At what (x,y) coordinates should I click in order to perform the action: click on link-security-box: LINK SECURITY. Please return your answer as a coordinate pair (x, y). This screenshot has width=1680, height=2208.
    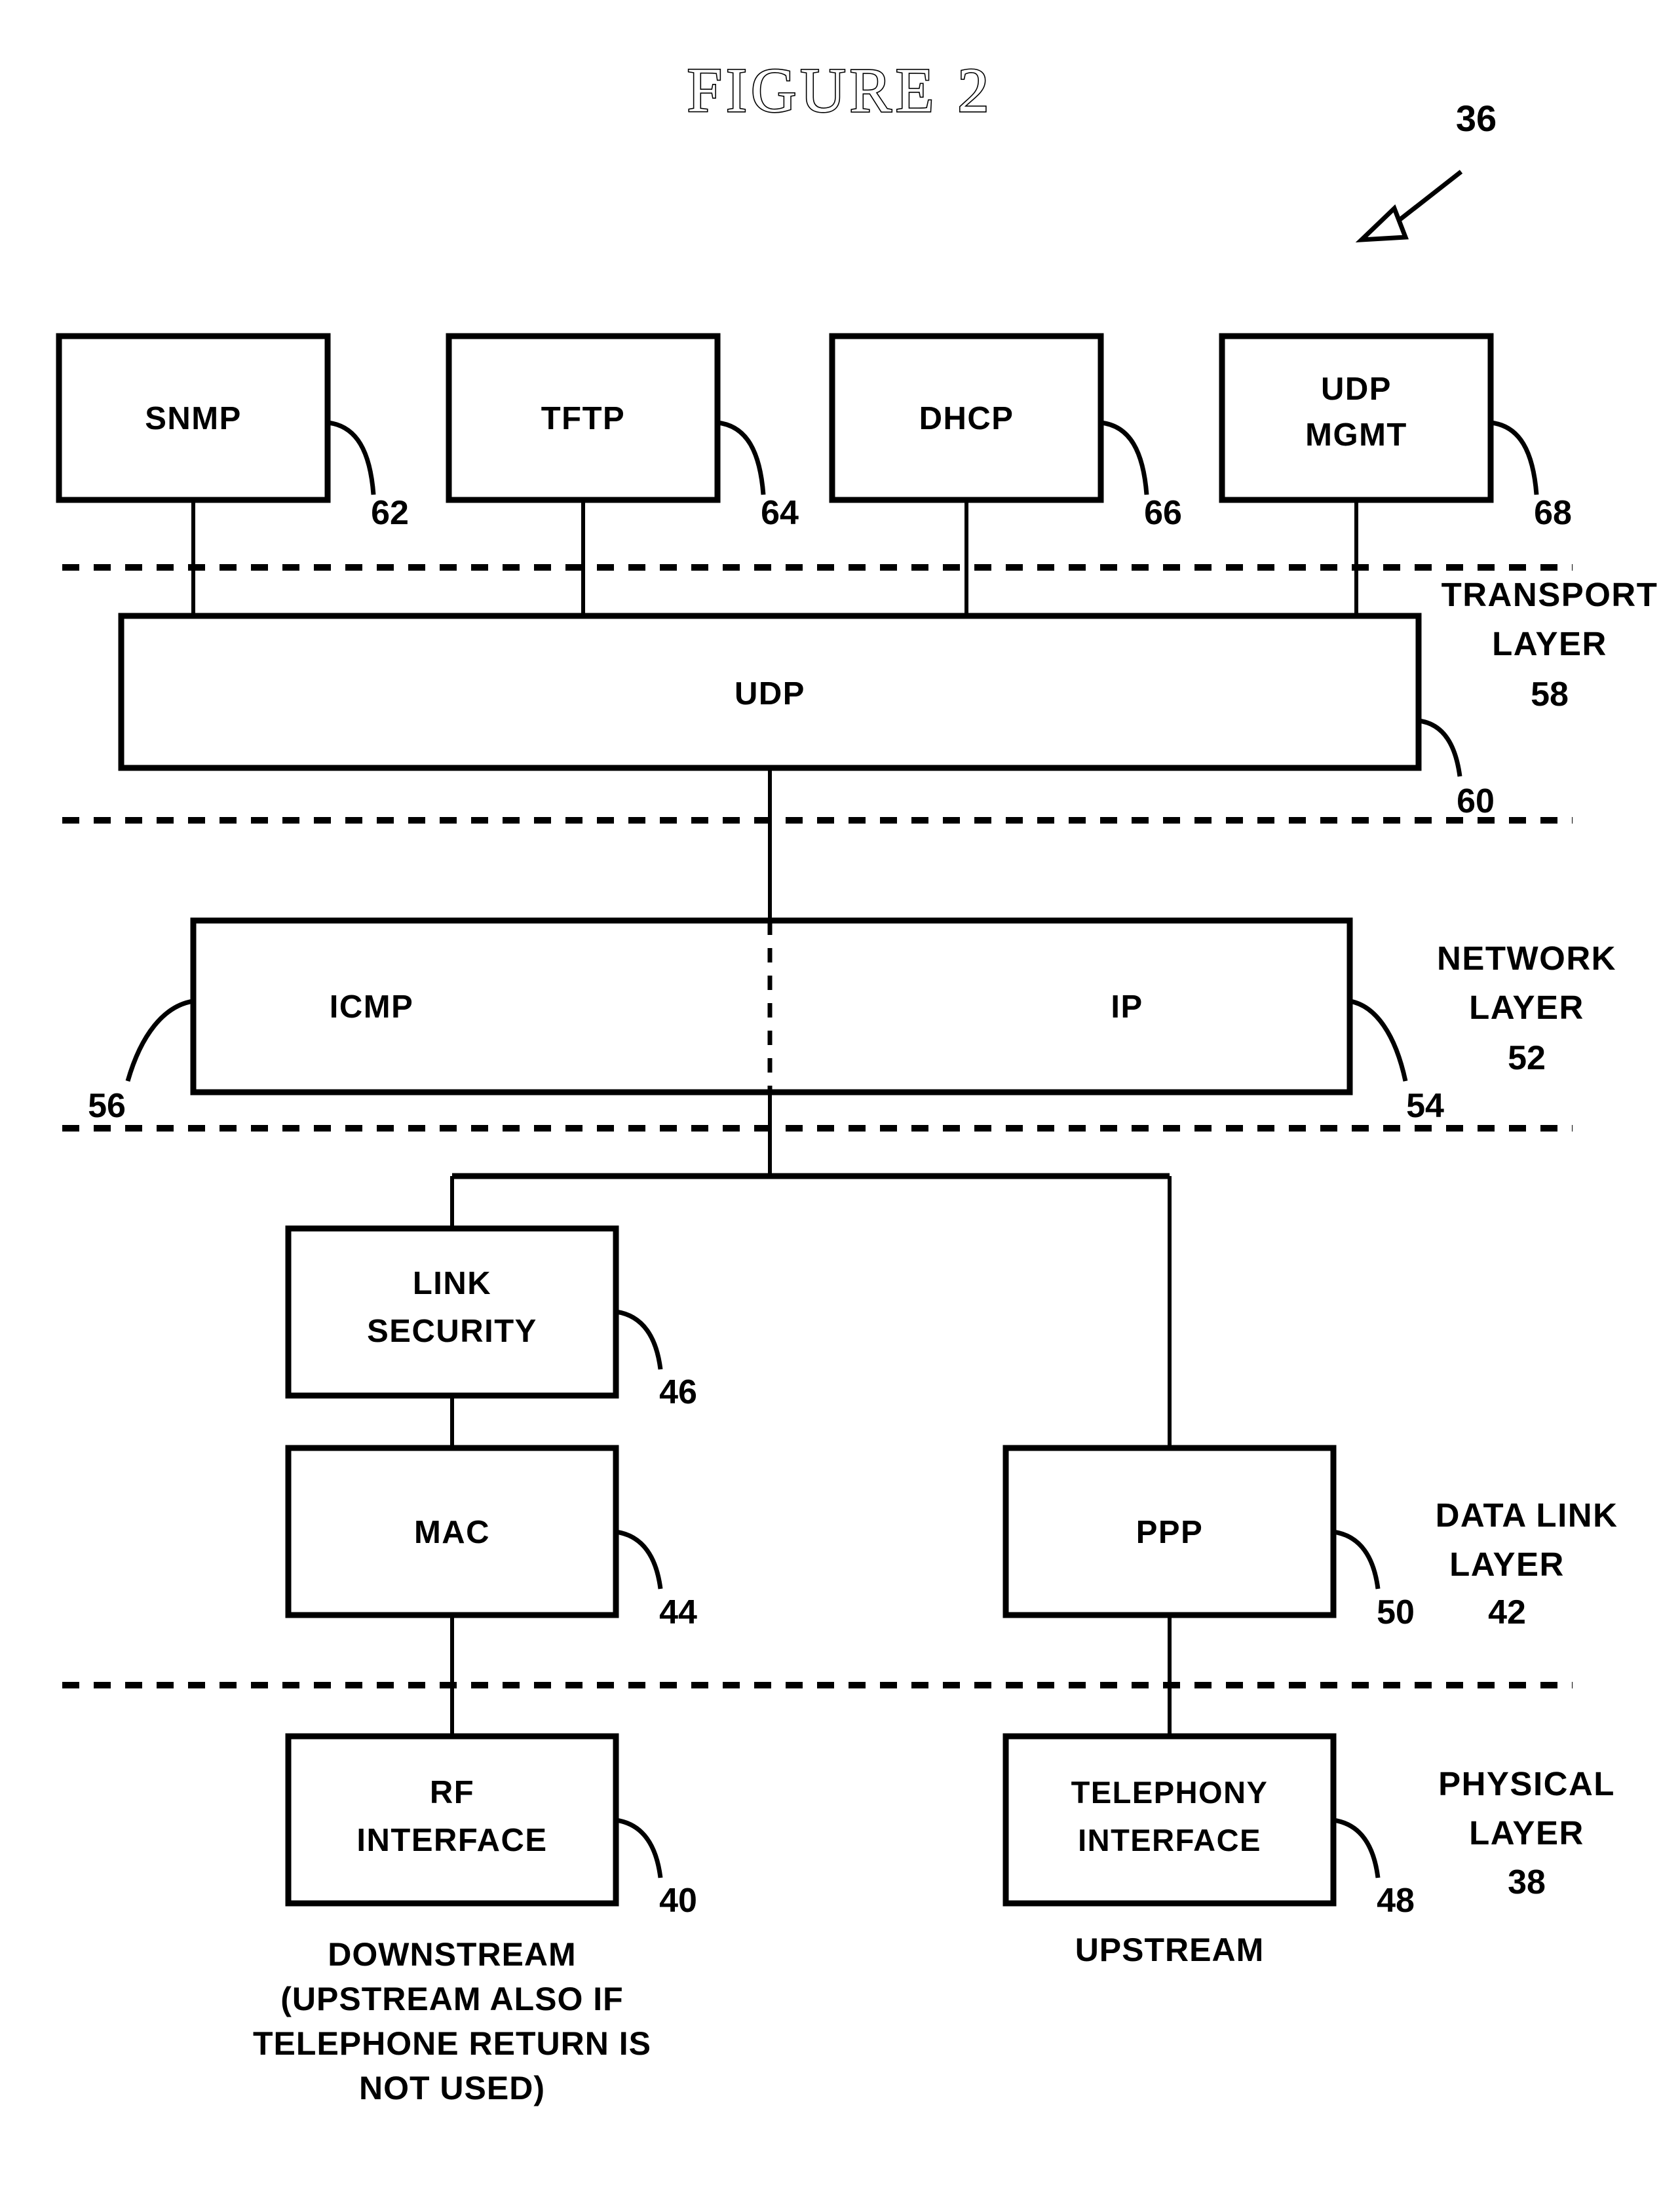
    Looking at the image, I should click on (452, 1312).